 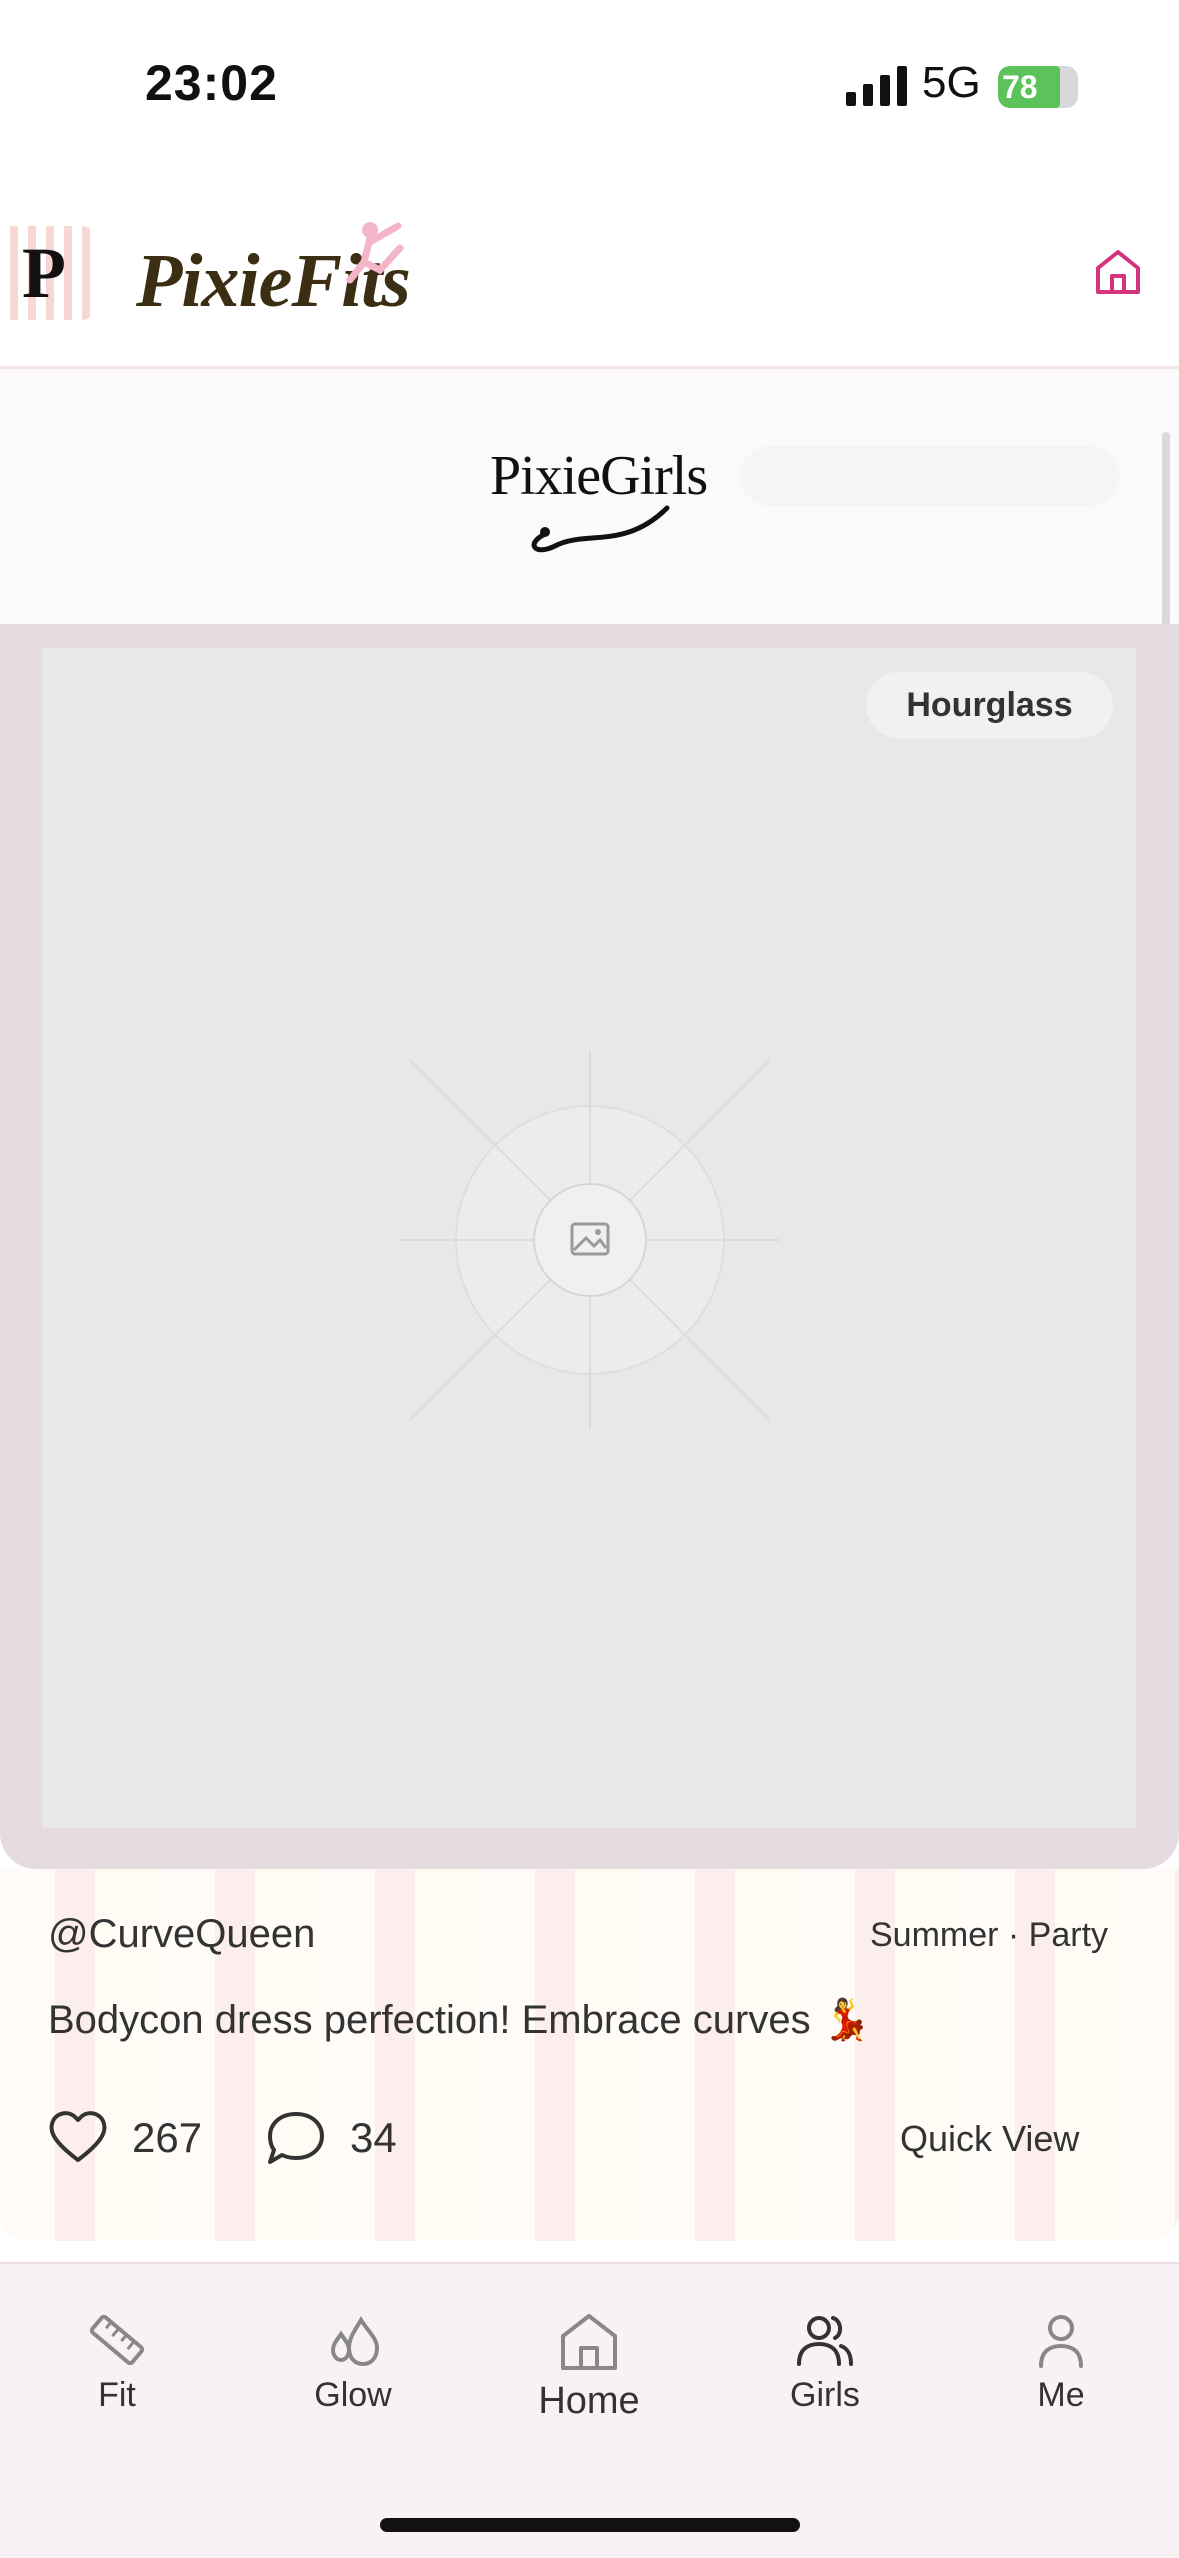 What do you see at coordinates (951, 82) in the screenshot?
I see `network-label: 5G` at bounding box center [951, 82].